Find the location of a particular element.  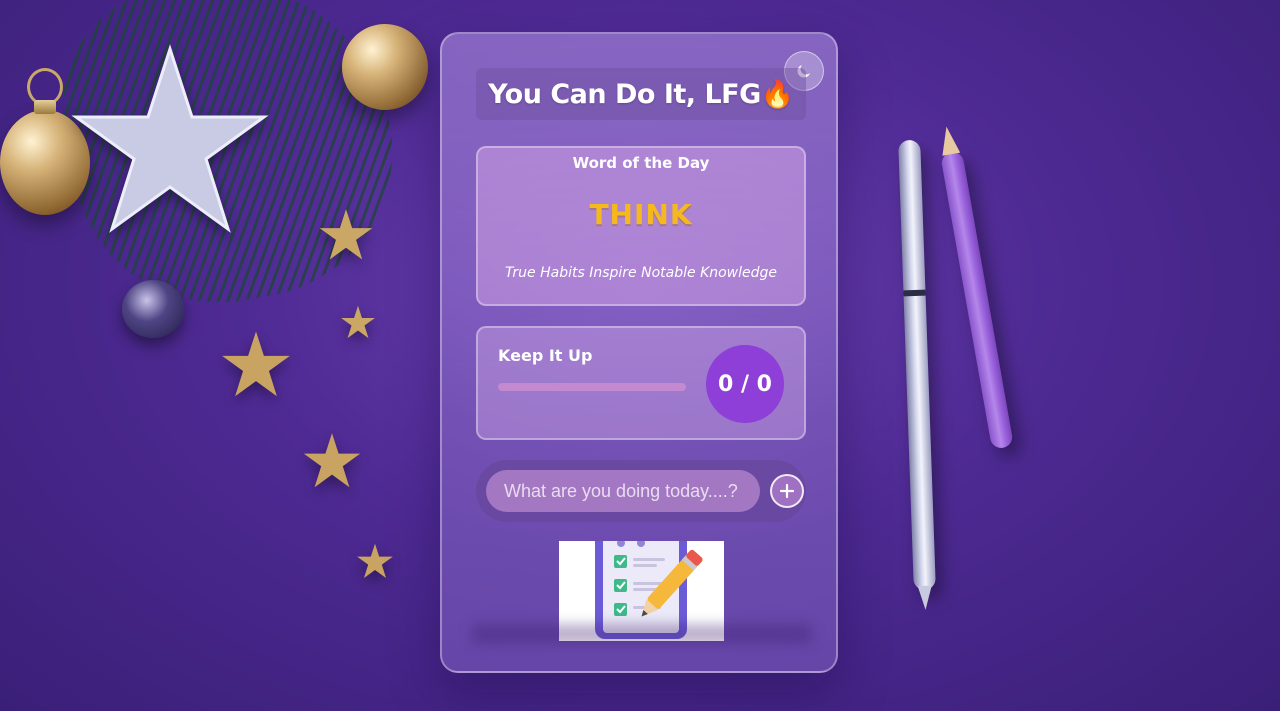

word-of-the-day-word: THINK is located at coordinates (641, 214).